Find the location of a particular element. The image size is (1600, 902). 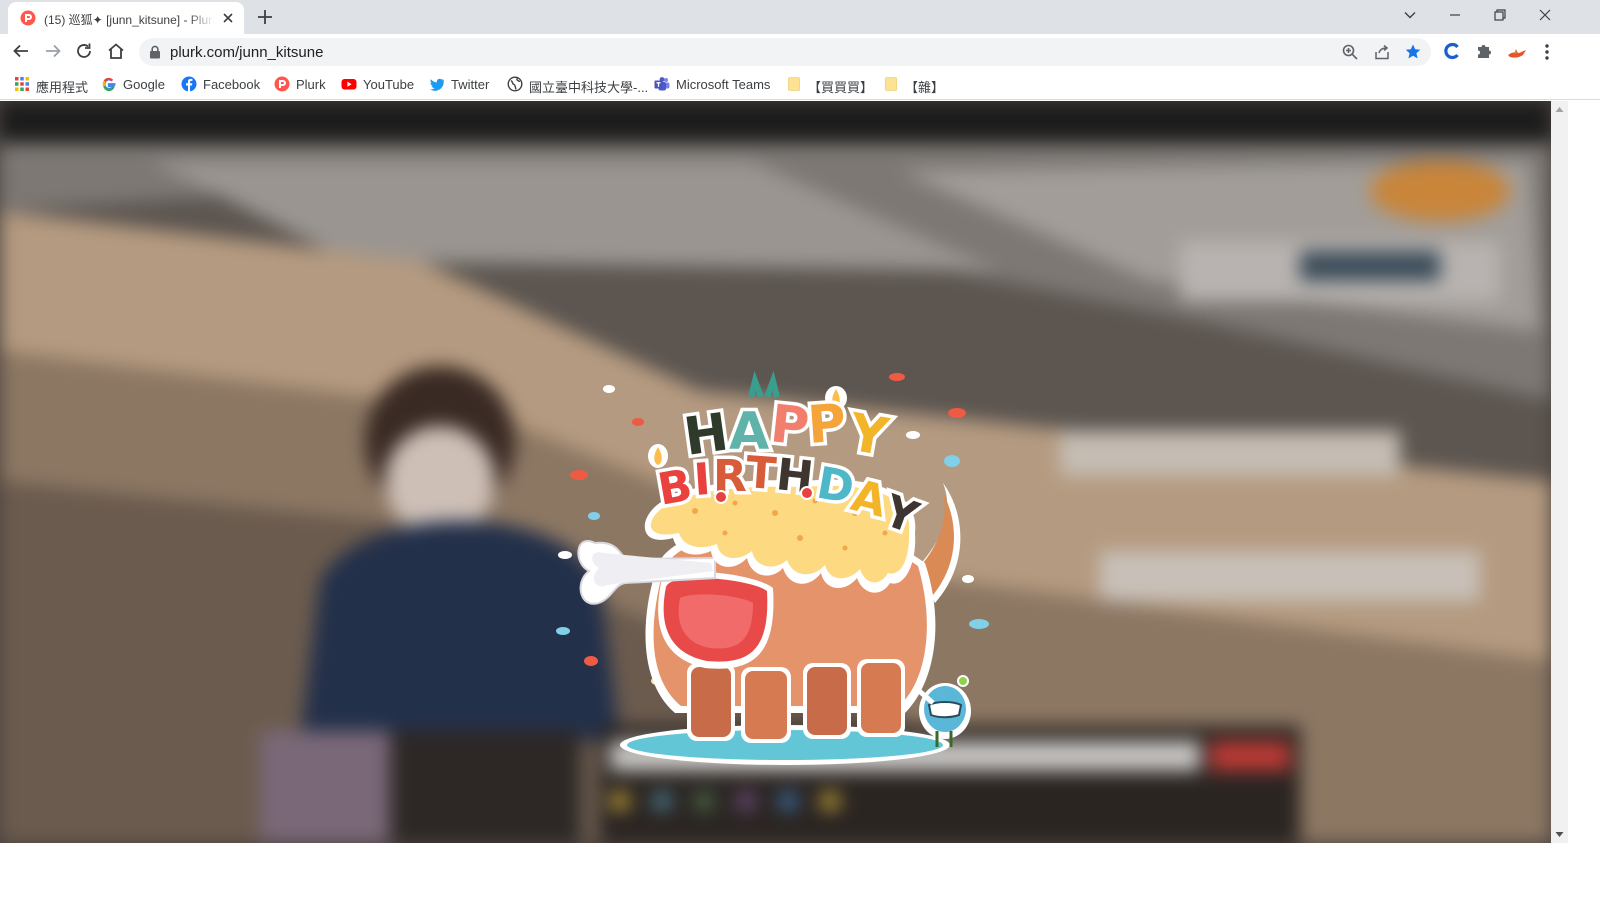

teams-icon is located at coordinates (662, 84).